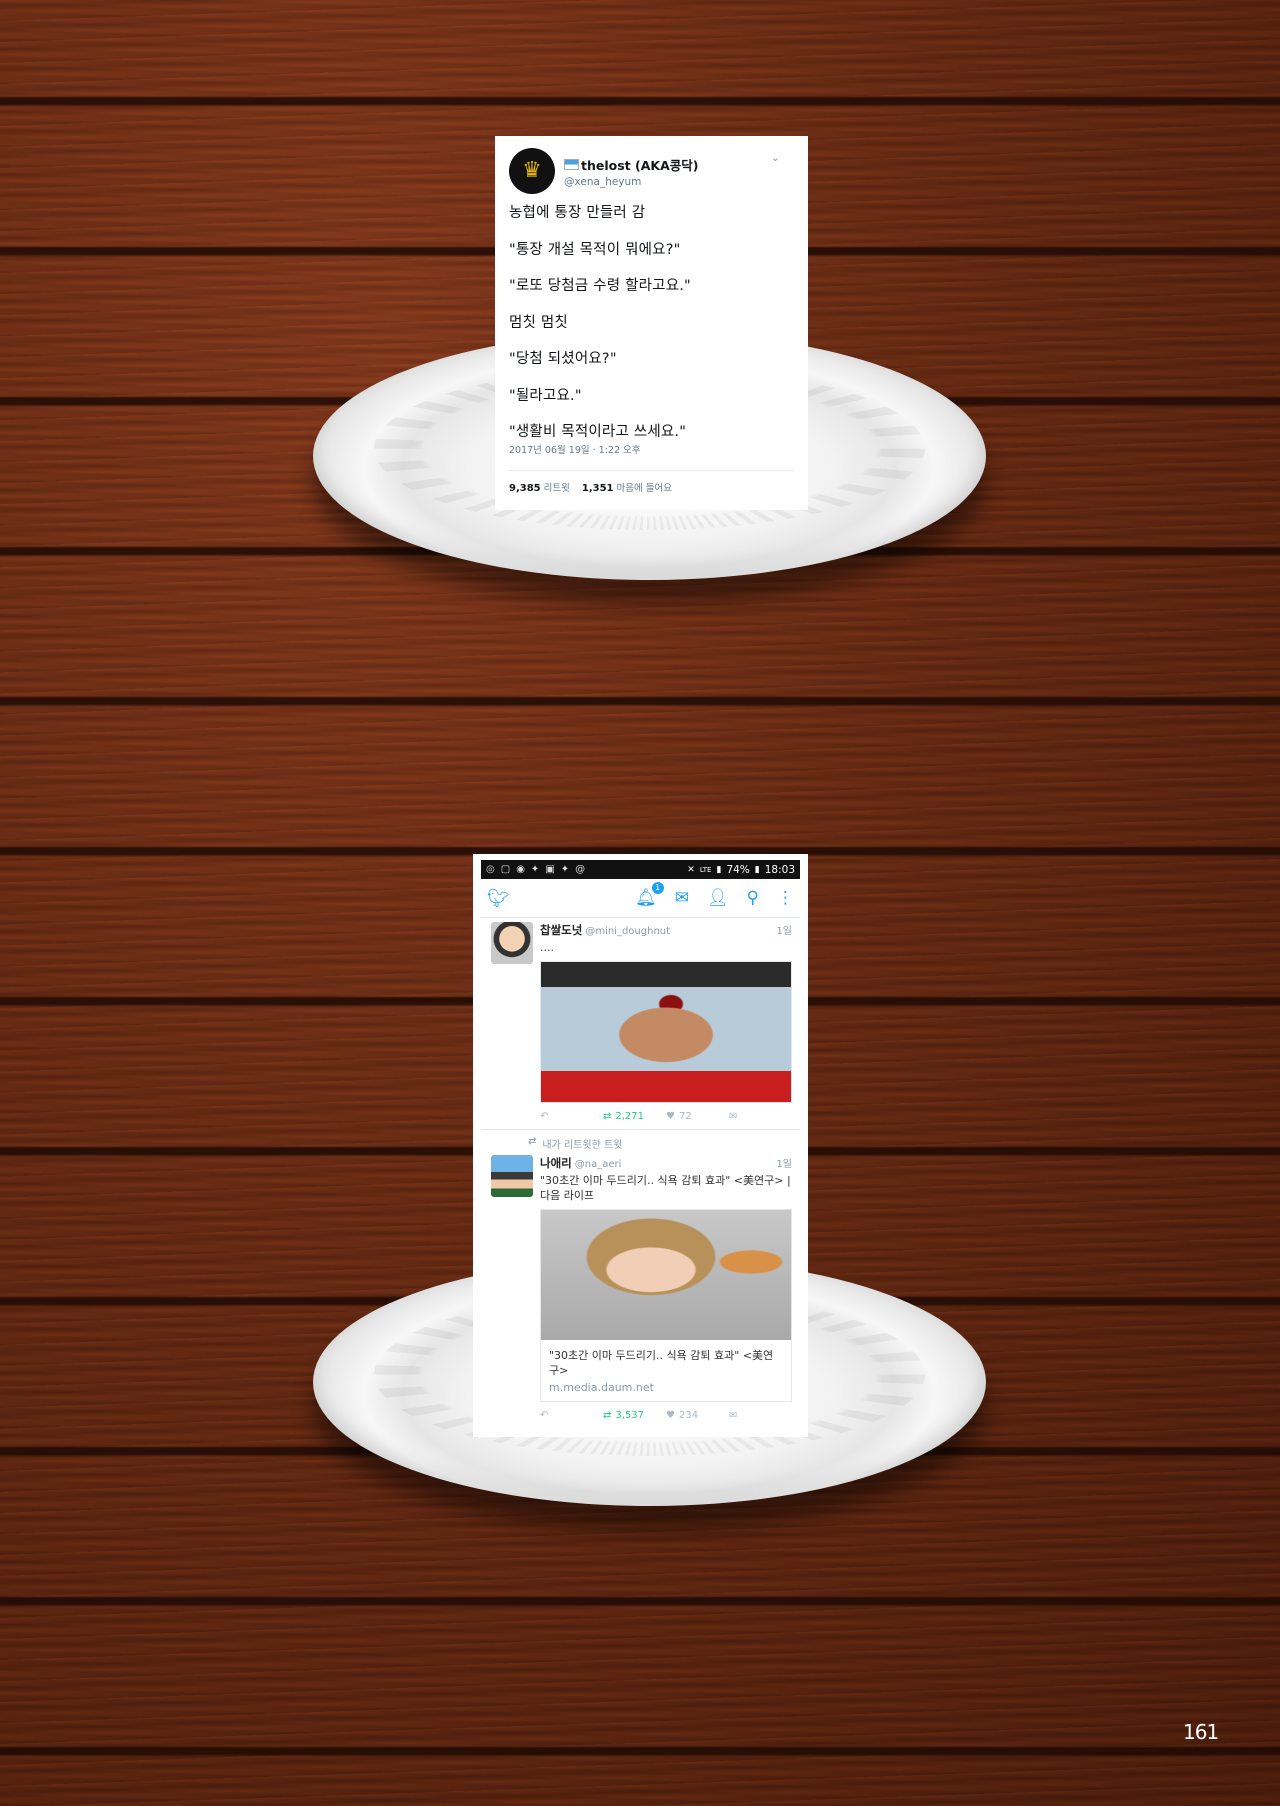 This screenshot has width=1280, height=1806. Describe the element at coordinates (630, 1415) in the screenshot. I see `retweet-count: 3,537` at that location.